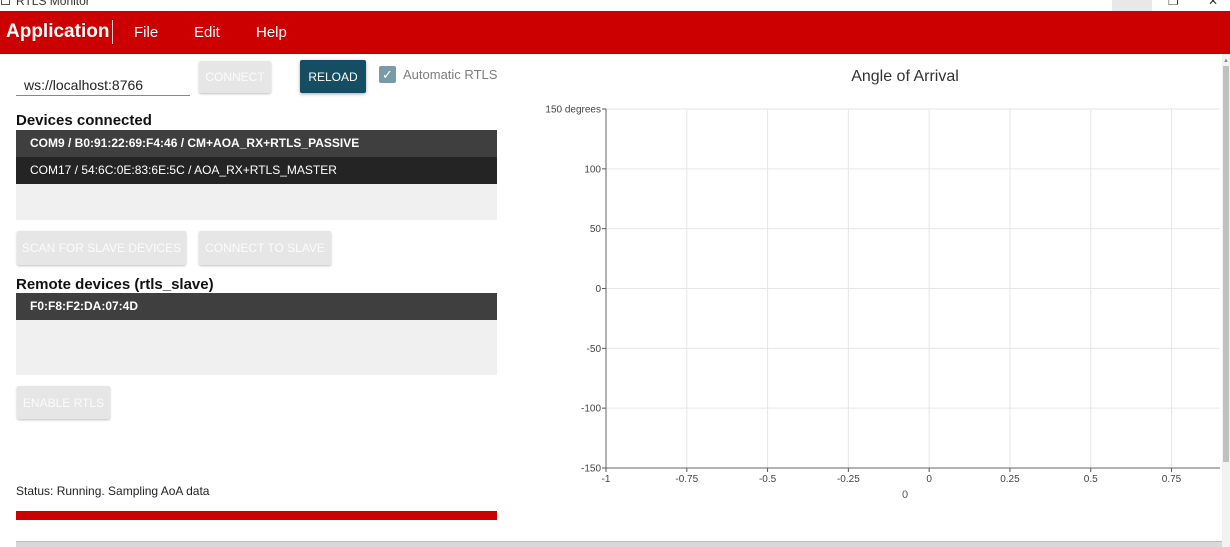  What do you see at coordinates (146, 33) in the screenshot?
I see `menu-file: File` at bounding box center [146, 33].